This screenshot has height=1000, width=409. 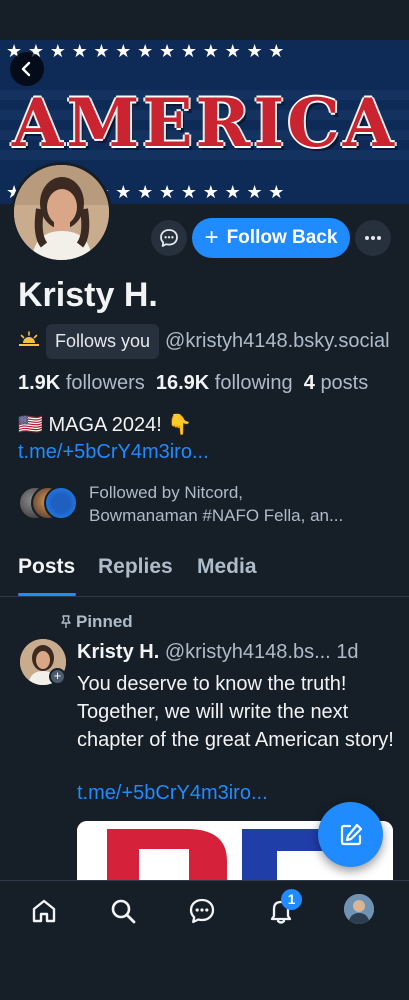 I want to click on profile-avatar, so click(x=61, y=212).